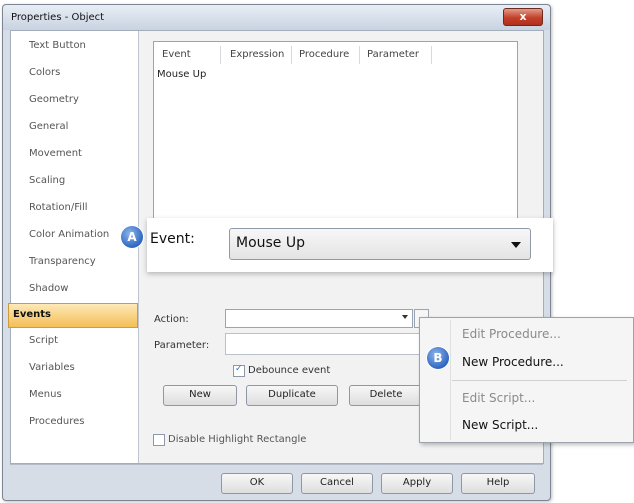  I want to click on help-button: Help, so click(498, 483).